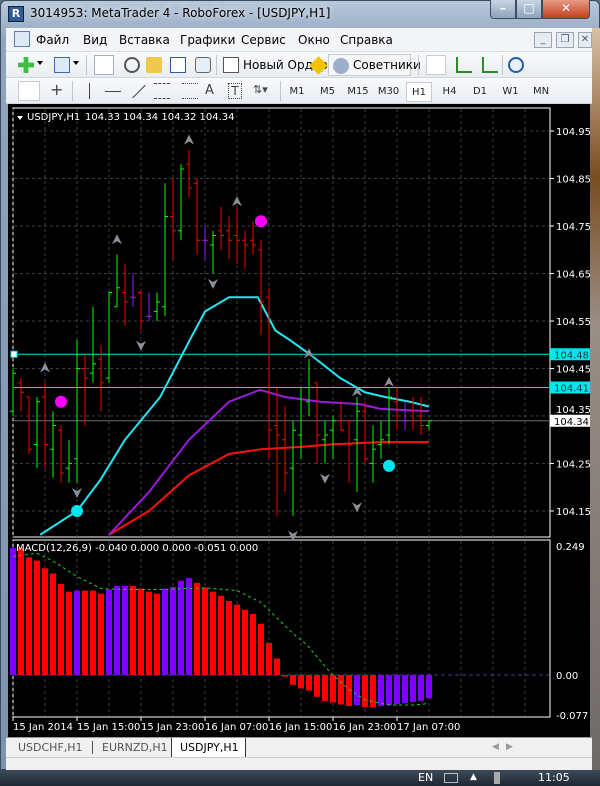 This screenshot has height=786, width=600. Describe the element at coordinates (565, 40) in the screenshot. I see `mdi-restore-button: ❐` at that location.